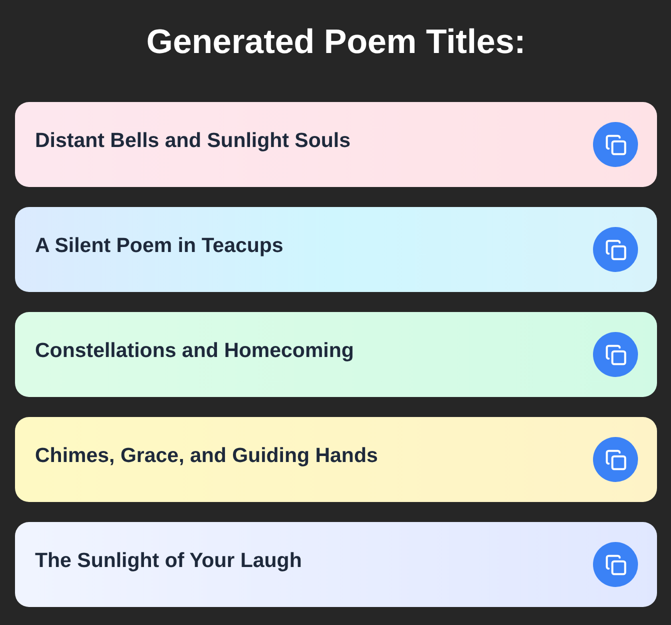 Image resolution: width=671 pixels, height=625 pixels. What do you see at coordinates (206, 456) in the screenshot?
I see `poem-title: Chimes, Grace, and Guiding Hands` at bounding box center [206, 456].